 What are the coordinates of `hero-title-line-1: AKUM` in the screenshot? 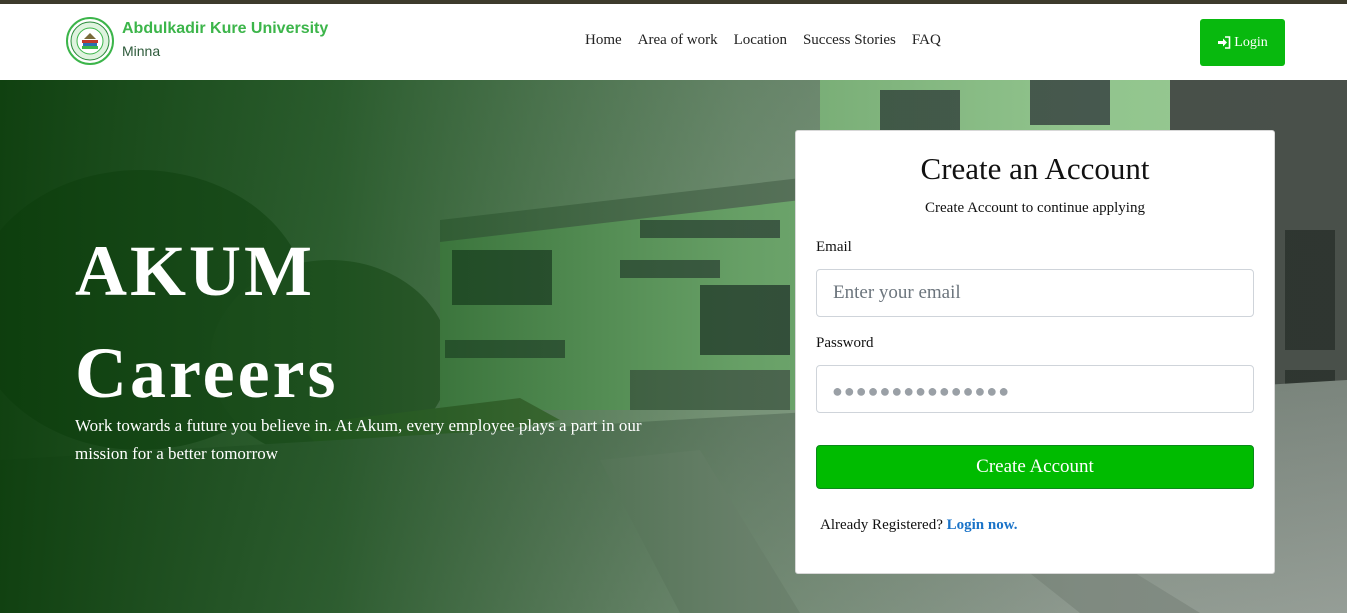 It's located at (195, 271).